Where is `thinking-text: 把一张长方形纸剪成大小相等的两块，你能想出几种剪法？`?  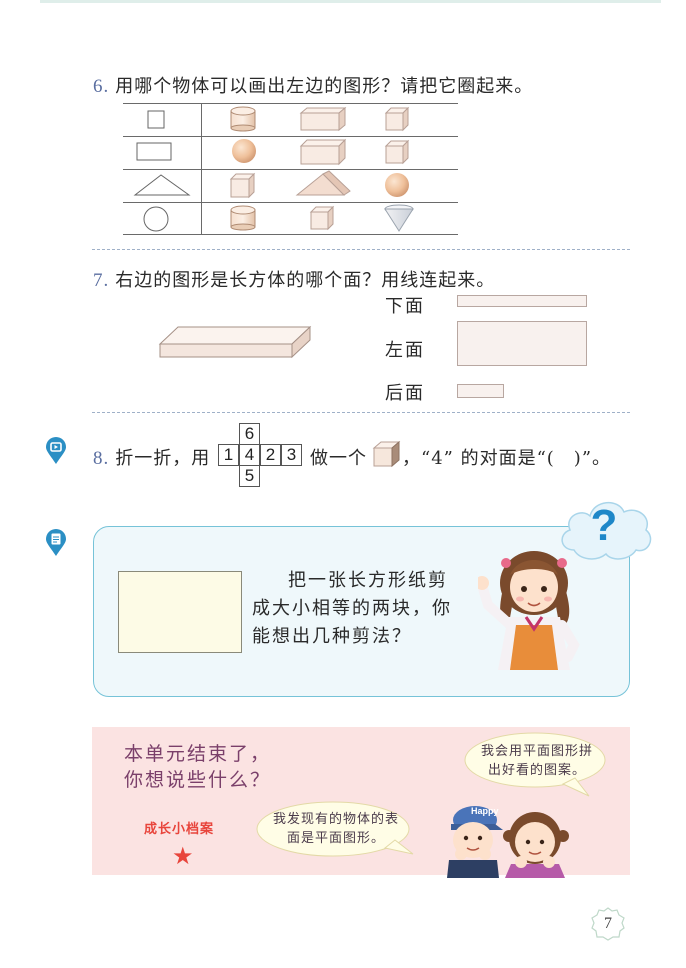 thinking-text: 把一张长方形纸剪成大小相等的两块，你能想出几种剪法？ is located at coordinates (352, 608).